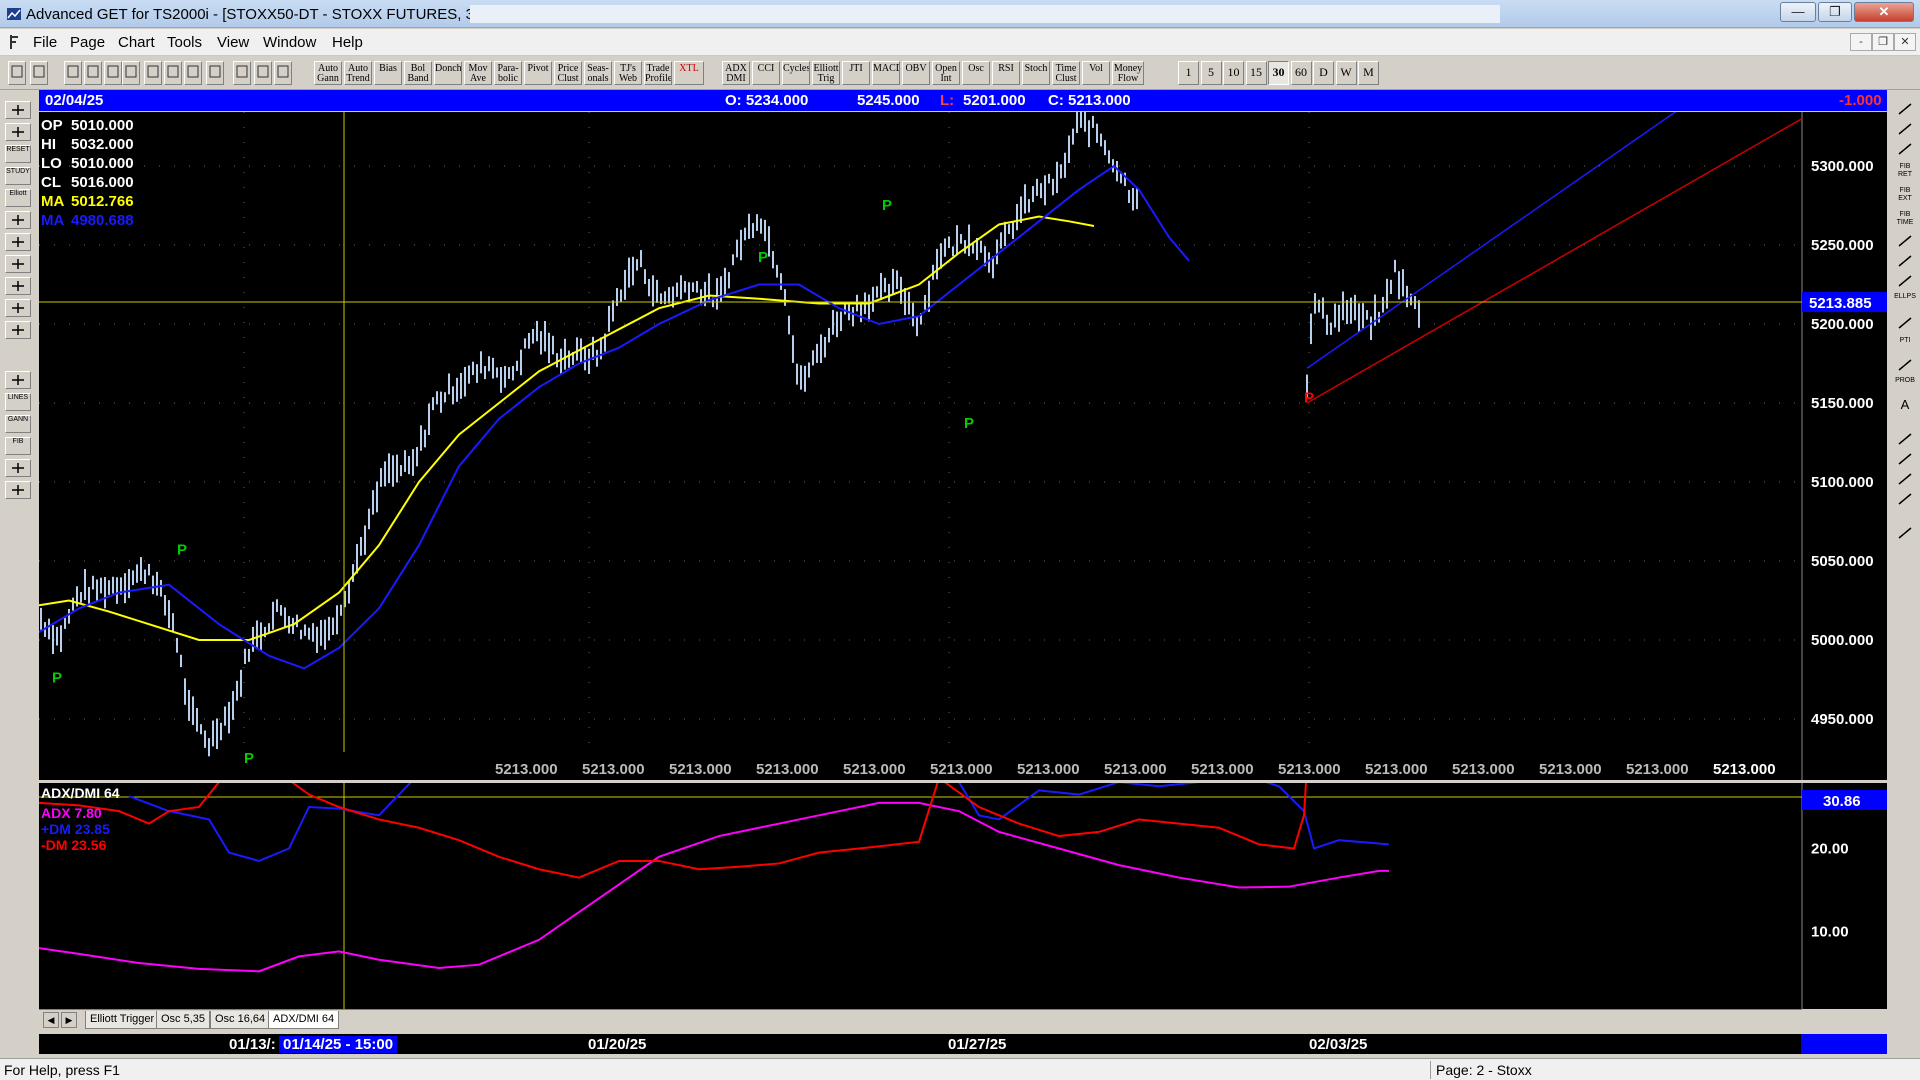 The height and width of the screenshot is (1080, 1920). Describe the element at coordinates (1905, 534) in the screenshot. I see `magnet-icon` at that location.